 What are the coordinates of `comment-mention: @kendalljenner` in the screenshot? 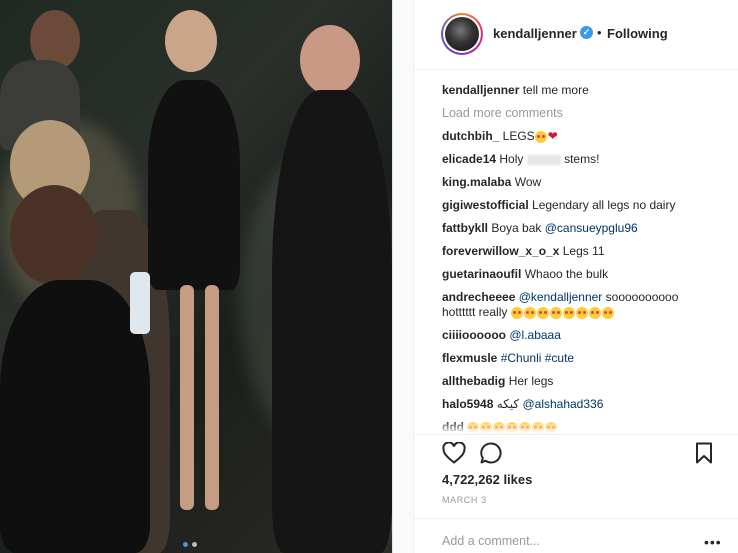 It's located at (561, 297).